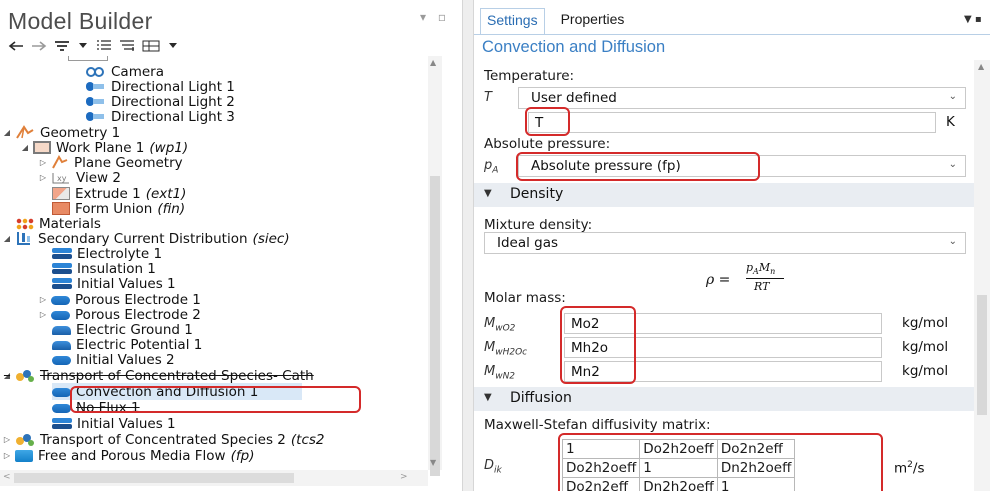 This screenshot has width=990, height=491. What do you see at coordinates (7, 477) in the screenshot?
I see `scroll-left-icon: <` at bounding box center [7, 477].